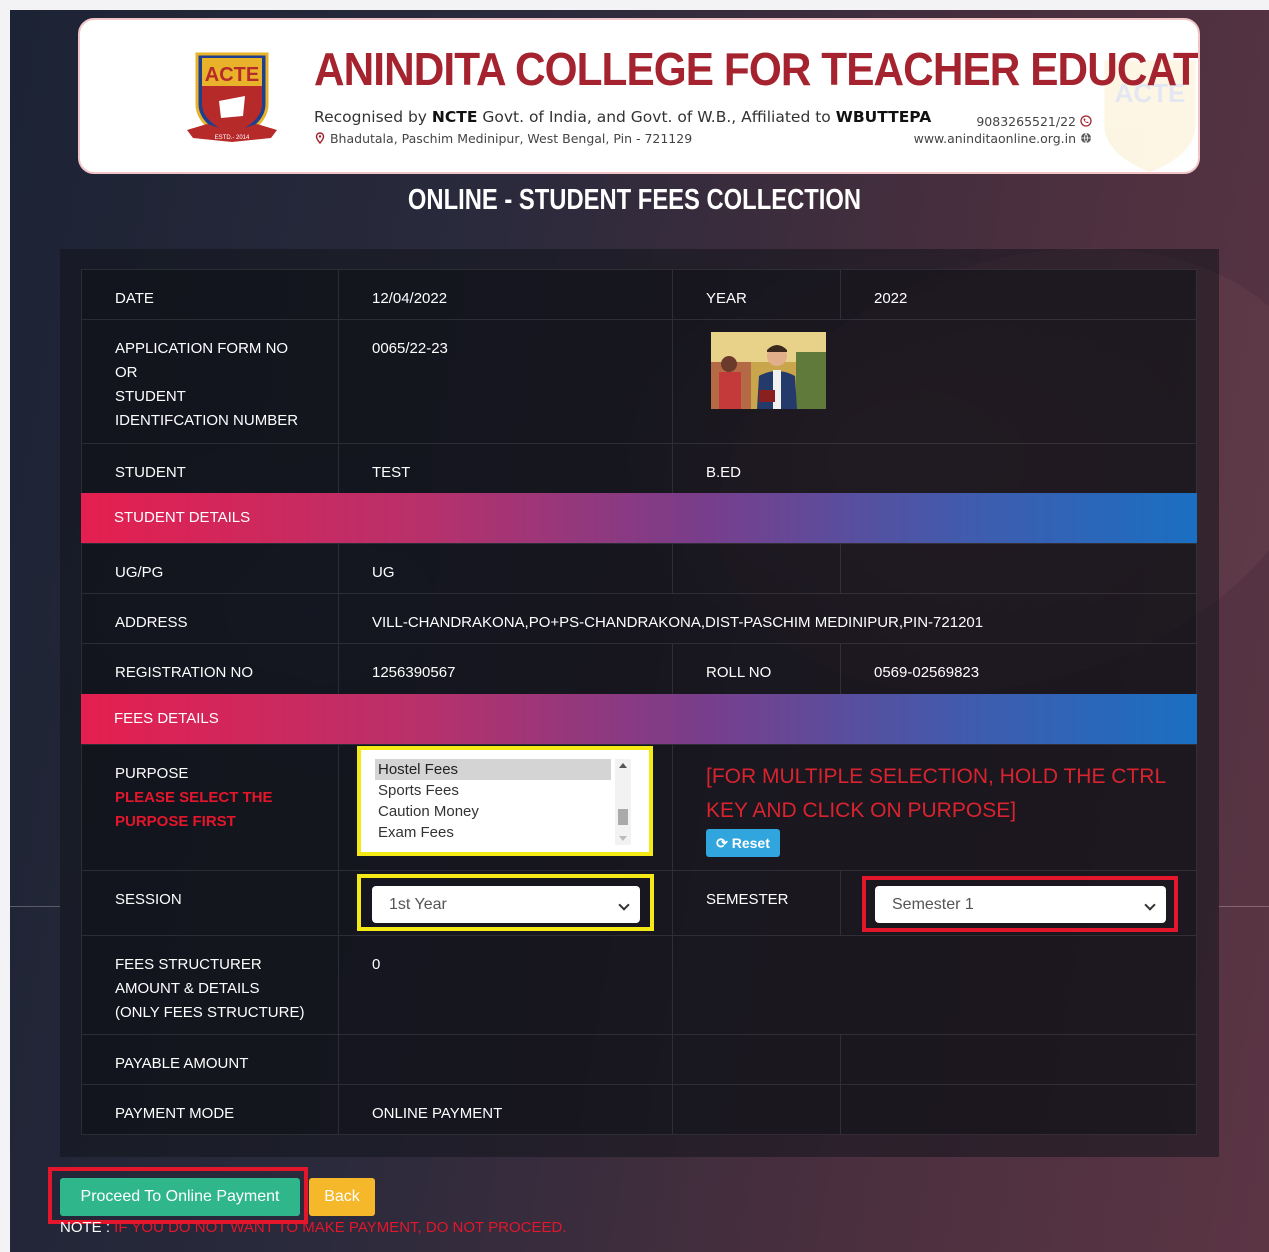 Image resolution: width=1269 pixels, height=1252 pixels. I want to click on back-button: Back, so click(342, 1197).